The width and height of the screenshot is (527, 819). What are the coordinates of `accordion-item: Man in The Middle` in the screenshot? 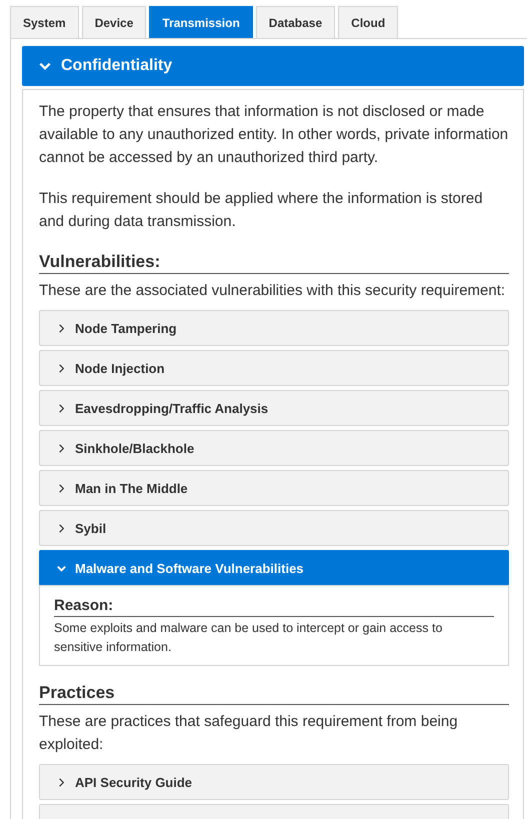 It's located at (274, 488).